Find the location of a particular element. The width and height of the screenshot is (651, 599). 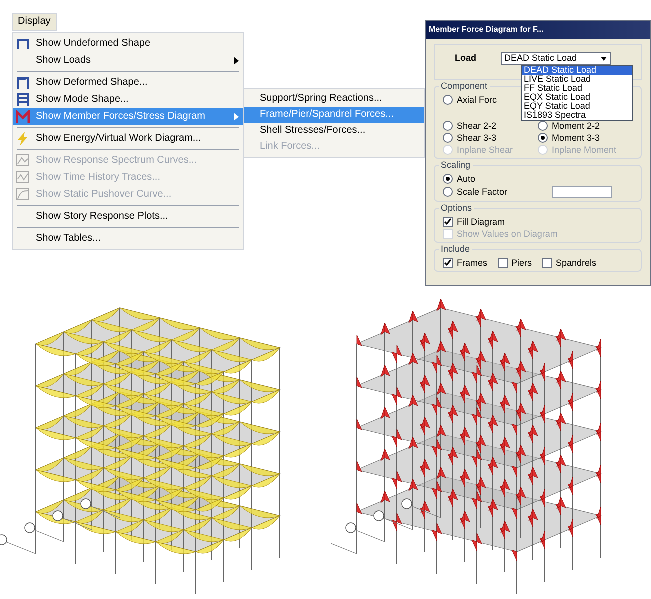

radio-label: Auto is located at coordinates (466, 179).